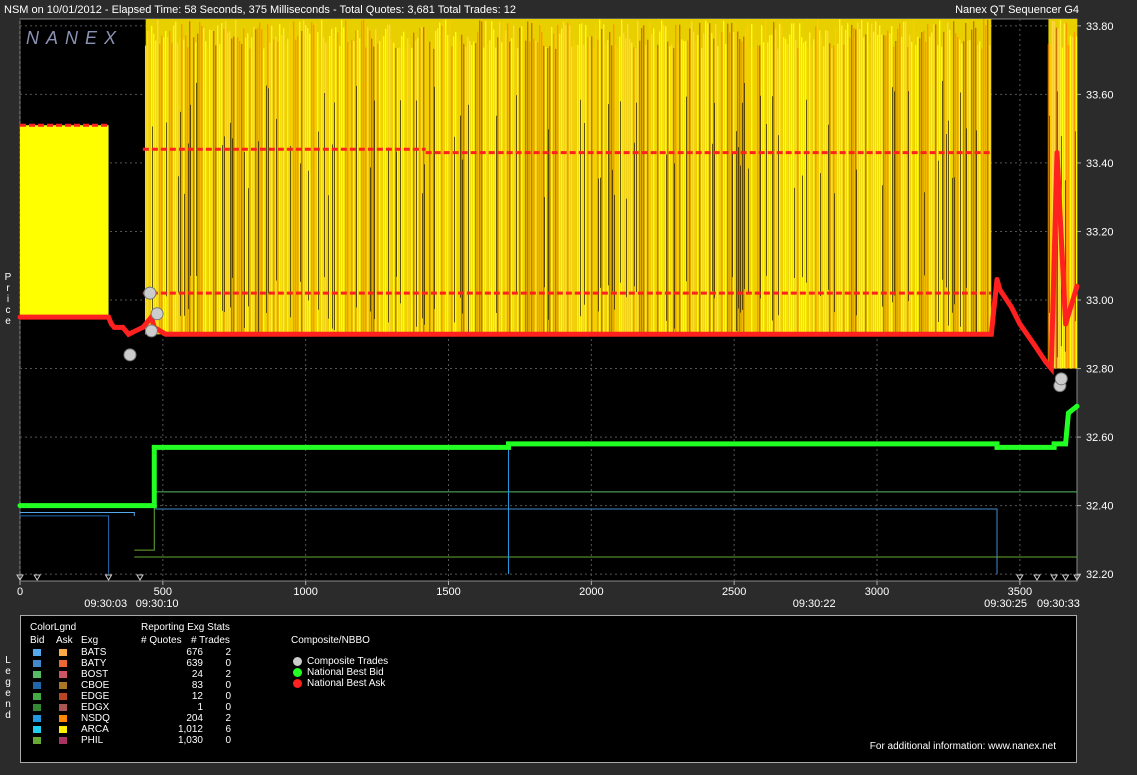 This screenshot has height=775, width=1137. What do you see at coordinates (1100, 232) in the screenshot?
I see `y-tick-label: 33.20` at bounding box center [1100, 232].